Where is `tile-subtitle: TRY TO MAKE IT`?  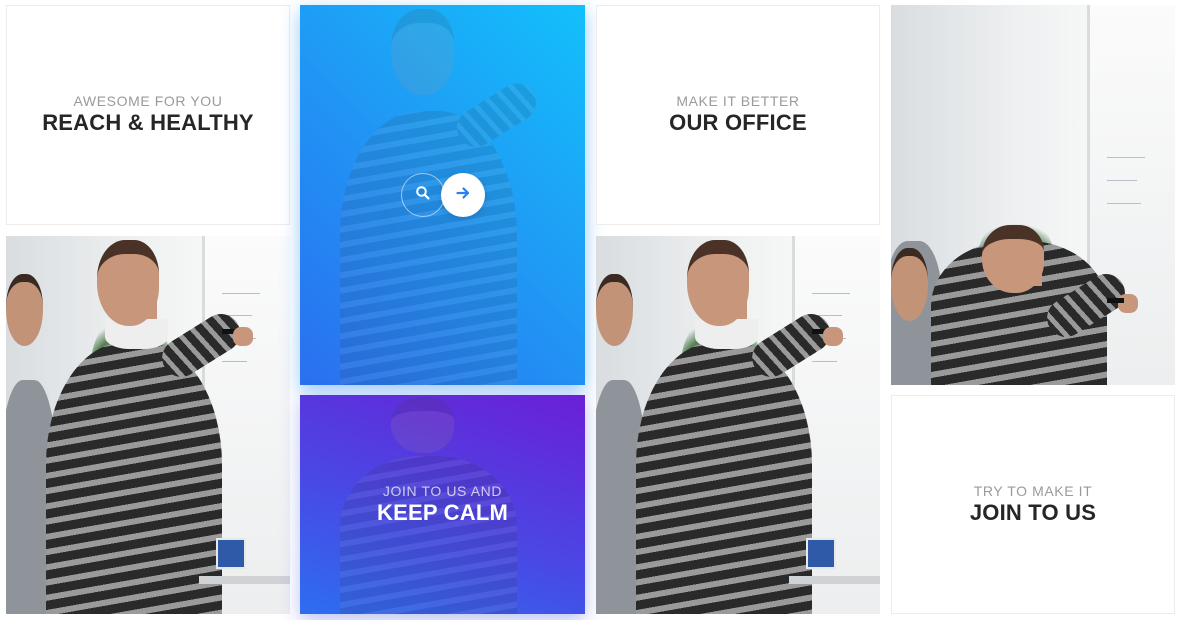
tile-subtitle: TRY TO MAKE IT is located at coordinates (1033, 490).